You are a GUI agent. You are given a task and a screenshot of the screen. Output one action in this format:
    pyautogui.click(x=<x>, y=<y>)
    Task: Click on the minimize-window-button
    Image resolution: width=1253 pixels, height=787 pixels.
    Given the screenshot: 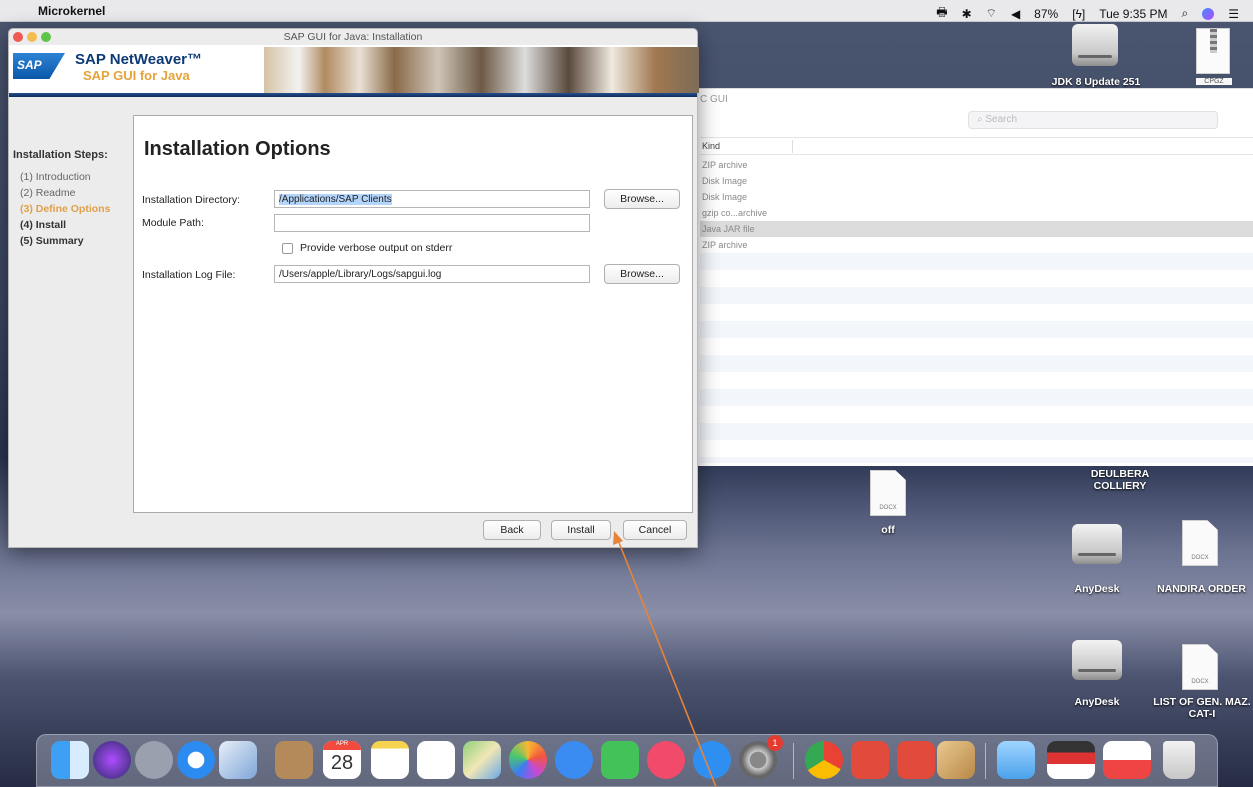 What is the action you would take?
    pyautogui.click(x=32, y=37)
    